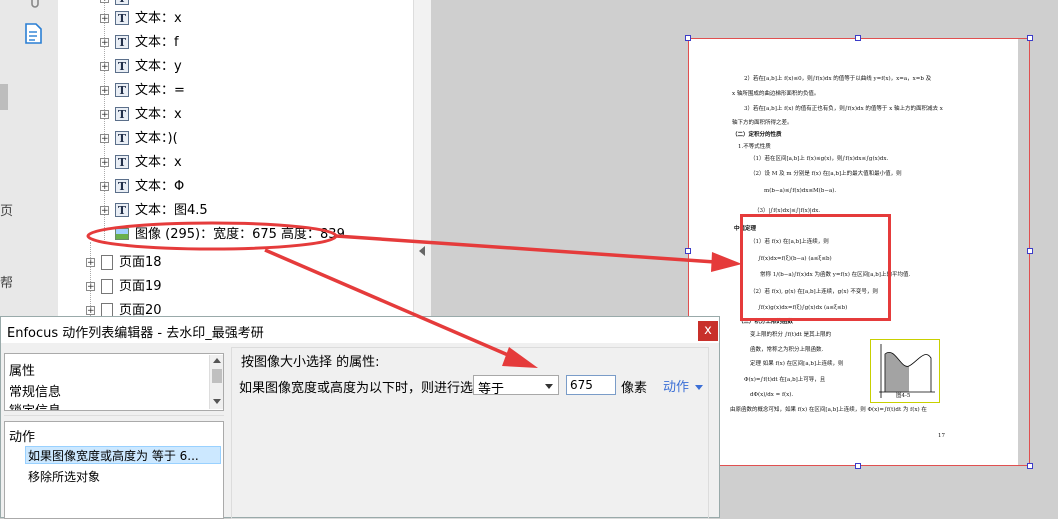  Describe the element at coordinates (160, 186) in the screenshot. I see `tree-row-label: 文本：Φ` at that location.